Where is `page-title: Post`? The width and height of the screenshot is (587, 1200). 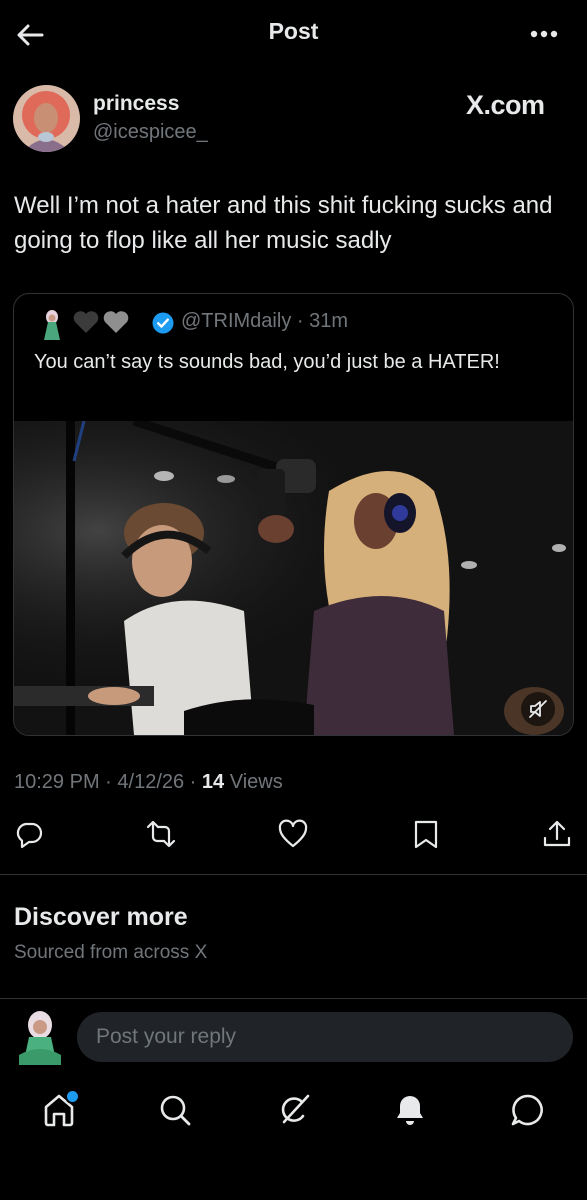 page-title: Post is located at coordinates (293, 31).